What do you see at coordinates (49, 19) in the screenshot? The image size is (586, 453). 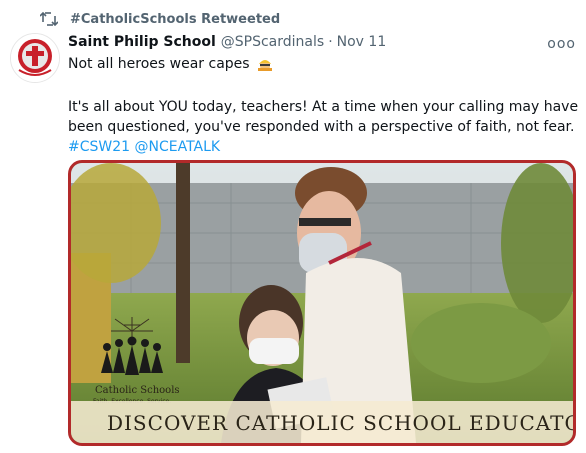 I see `retweet-icon` at bounding box center [49, 19].